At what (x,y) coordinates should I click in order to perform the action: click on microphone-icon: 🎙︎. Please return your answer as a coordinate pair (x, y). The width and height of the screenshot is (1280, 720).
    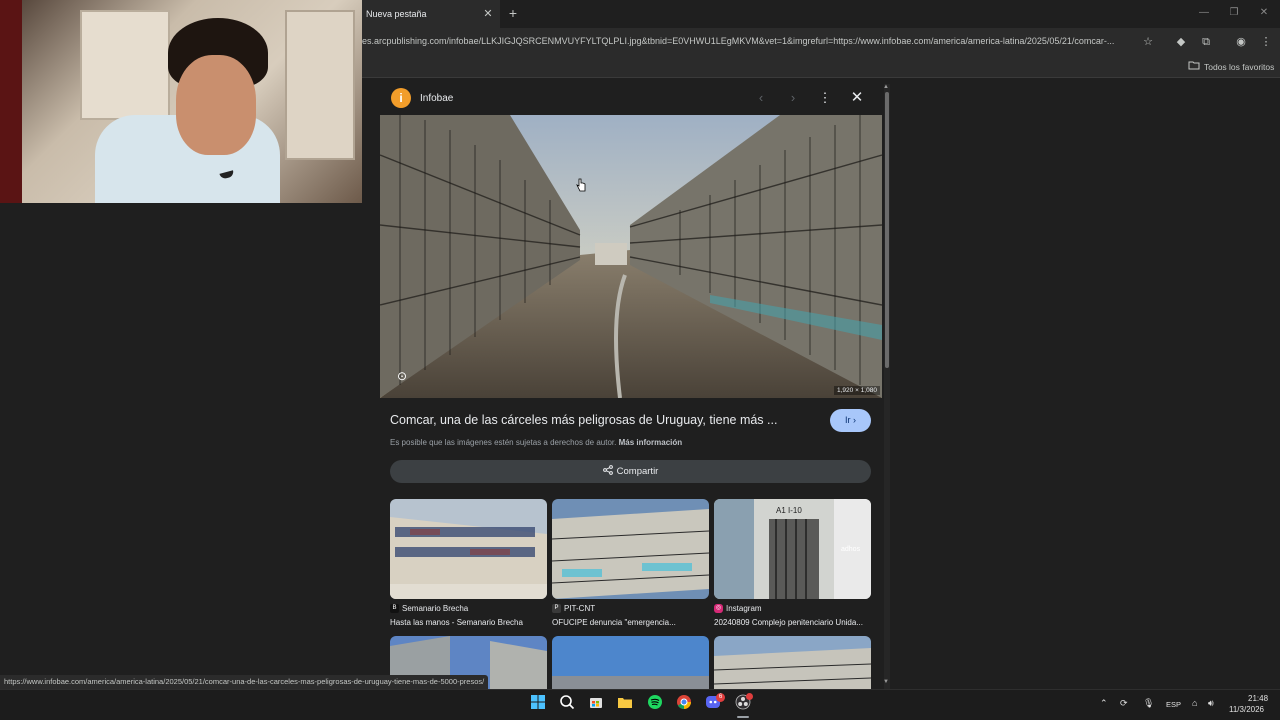
    Looking at the image, I should click on (1148, 703).